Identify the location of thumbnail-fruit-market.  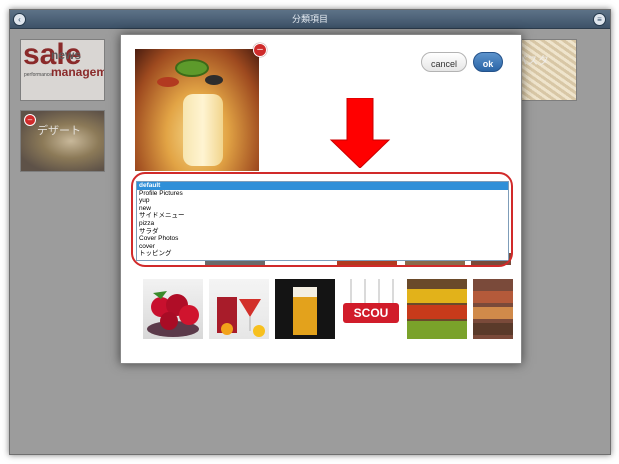
(437, 309).